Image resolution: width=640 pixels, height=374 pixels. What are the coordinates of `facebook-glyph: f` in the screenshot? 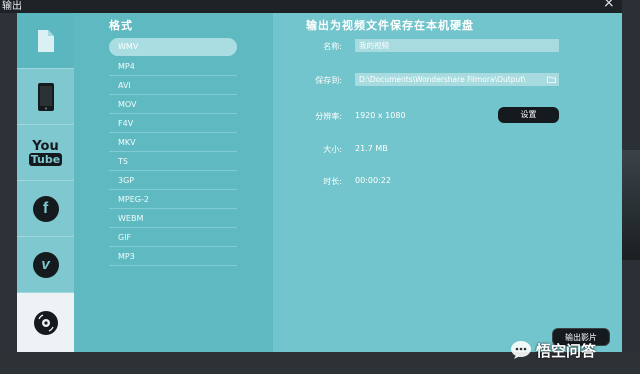 It's located at (45, 208).